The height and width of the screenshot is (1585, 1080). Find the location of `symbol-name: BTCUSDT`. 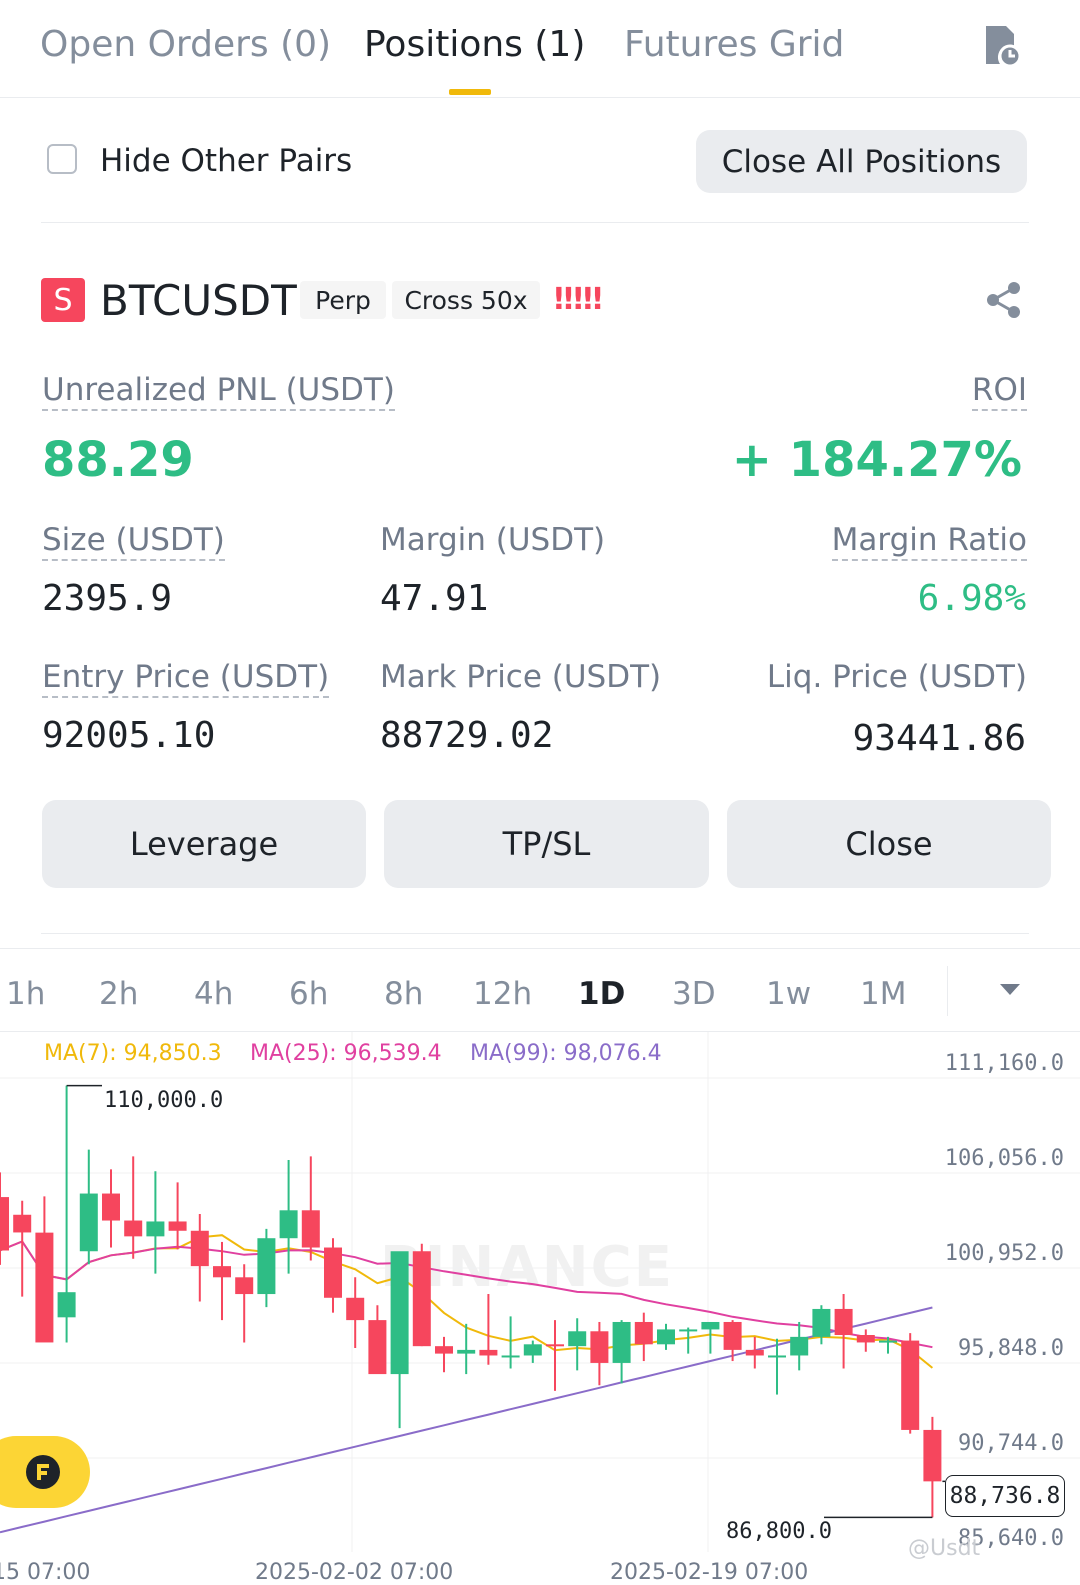

symbol-name: BTCUSDT is located at coordinates (198, 300).